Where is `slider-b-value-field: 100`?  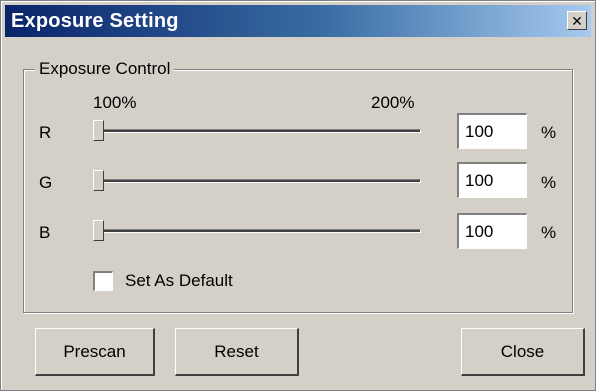 slider-b-value-field: 100 is located at coordinates (492, 231).